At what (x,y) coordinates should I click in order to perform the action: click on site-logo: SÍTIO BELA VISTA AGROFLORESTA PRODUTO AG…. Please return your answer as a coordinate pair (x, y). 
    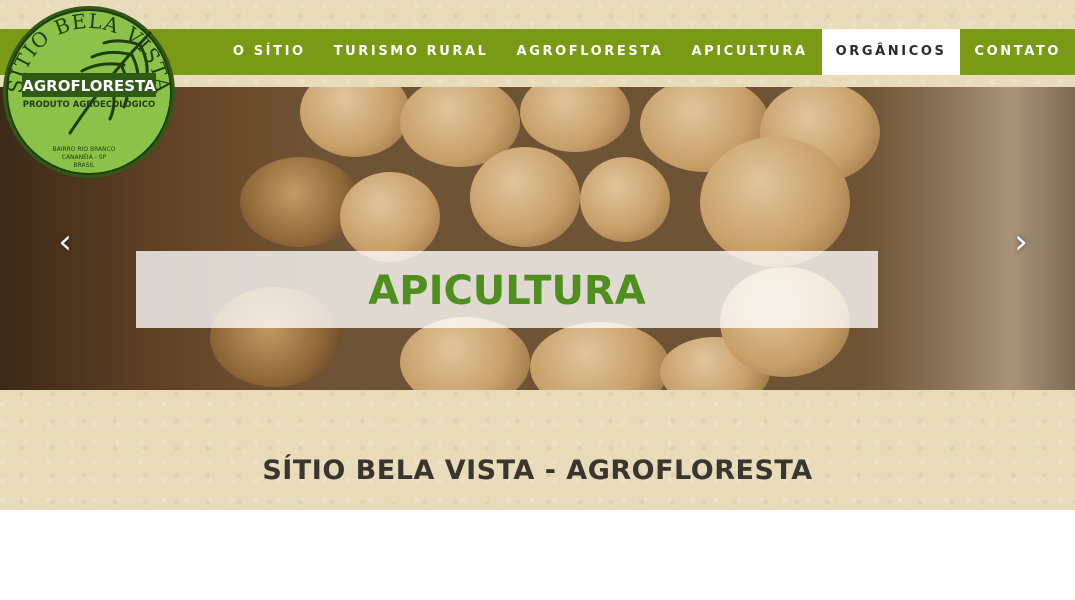
    Looking at the image, I should click on (89, 92).